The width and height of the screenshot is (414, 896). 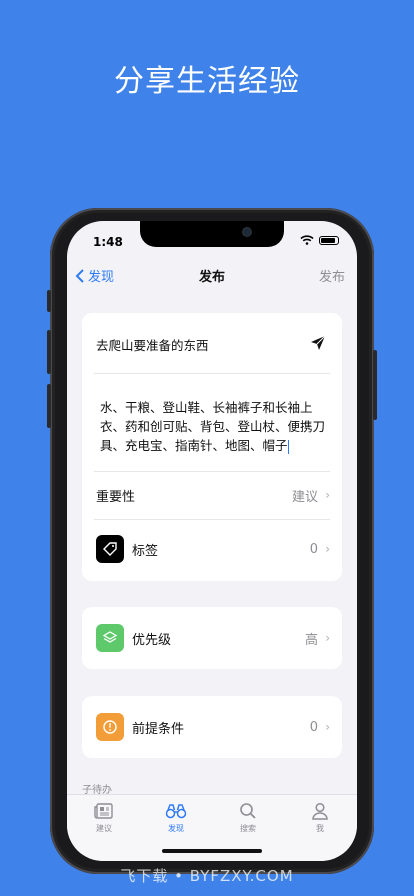 I want to click on tab-me: 我, so click(x=320, y=817).